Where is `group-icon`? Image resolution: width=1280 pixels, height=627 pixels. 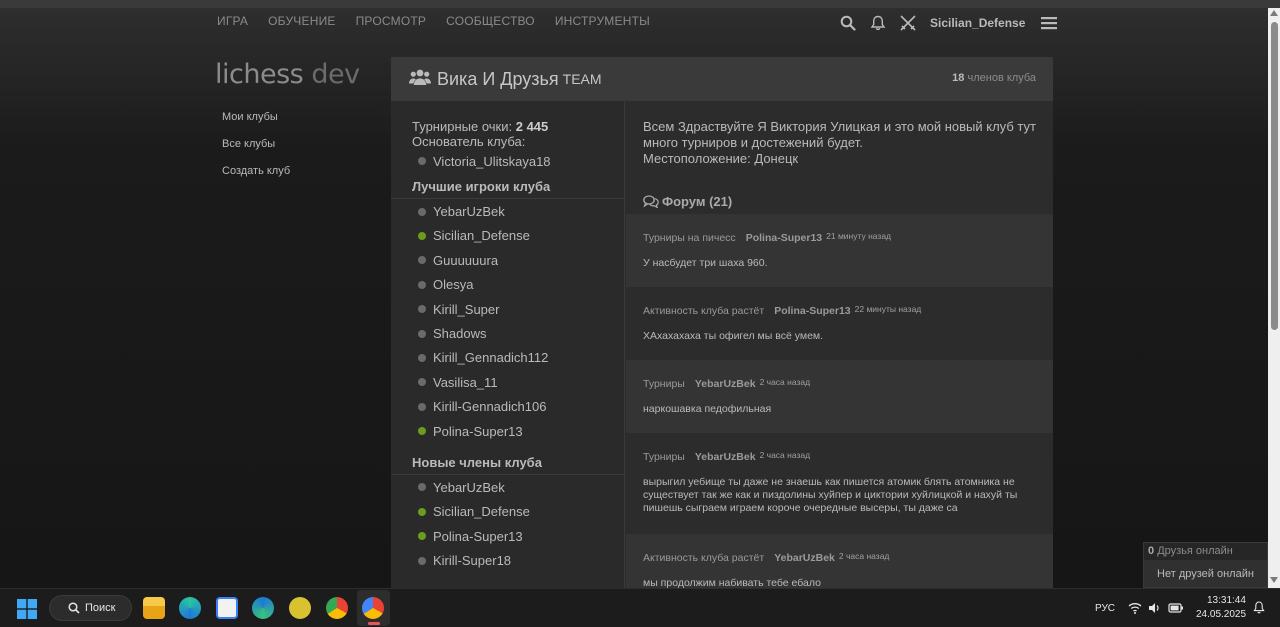 group-icon is located at coordinates (420, 79).